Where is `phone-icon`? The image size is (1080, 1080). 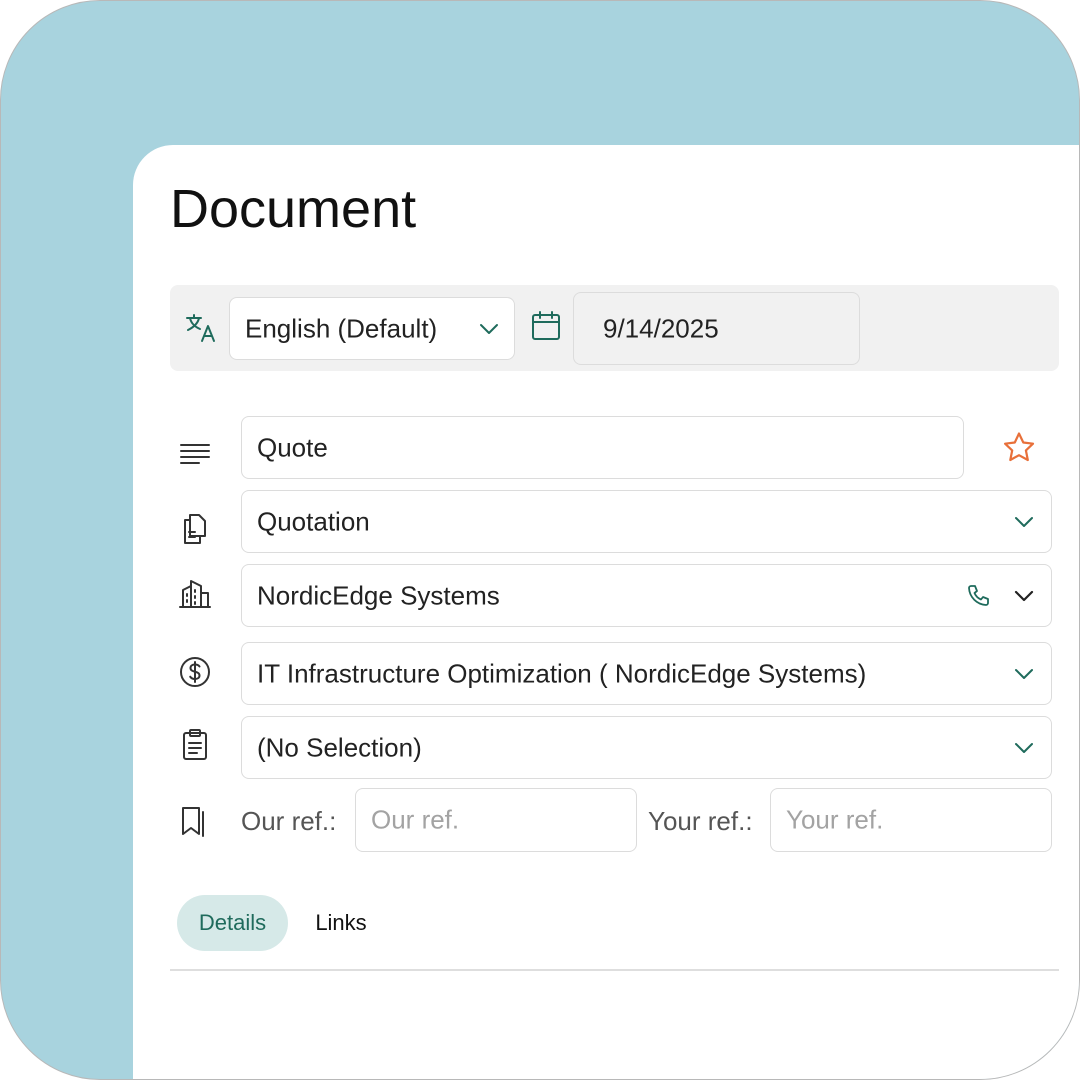
phone-icon is located at coordinates (978, 596).